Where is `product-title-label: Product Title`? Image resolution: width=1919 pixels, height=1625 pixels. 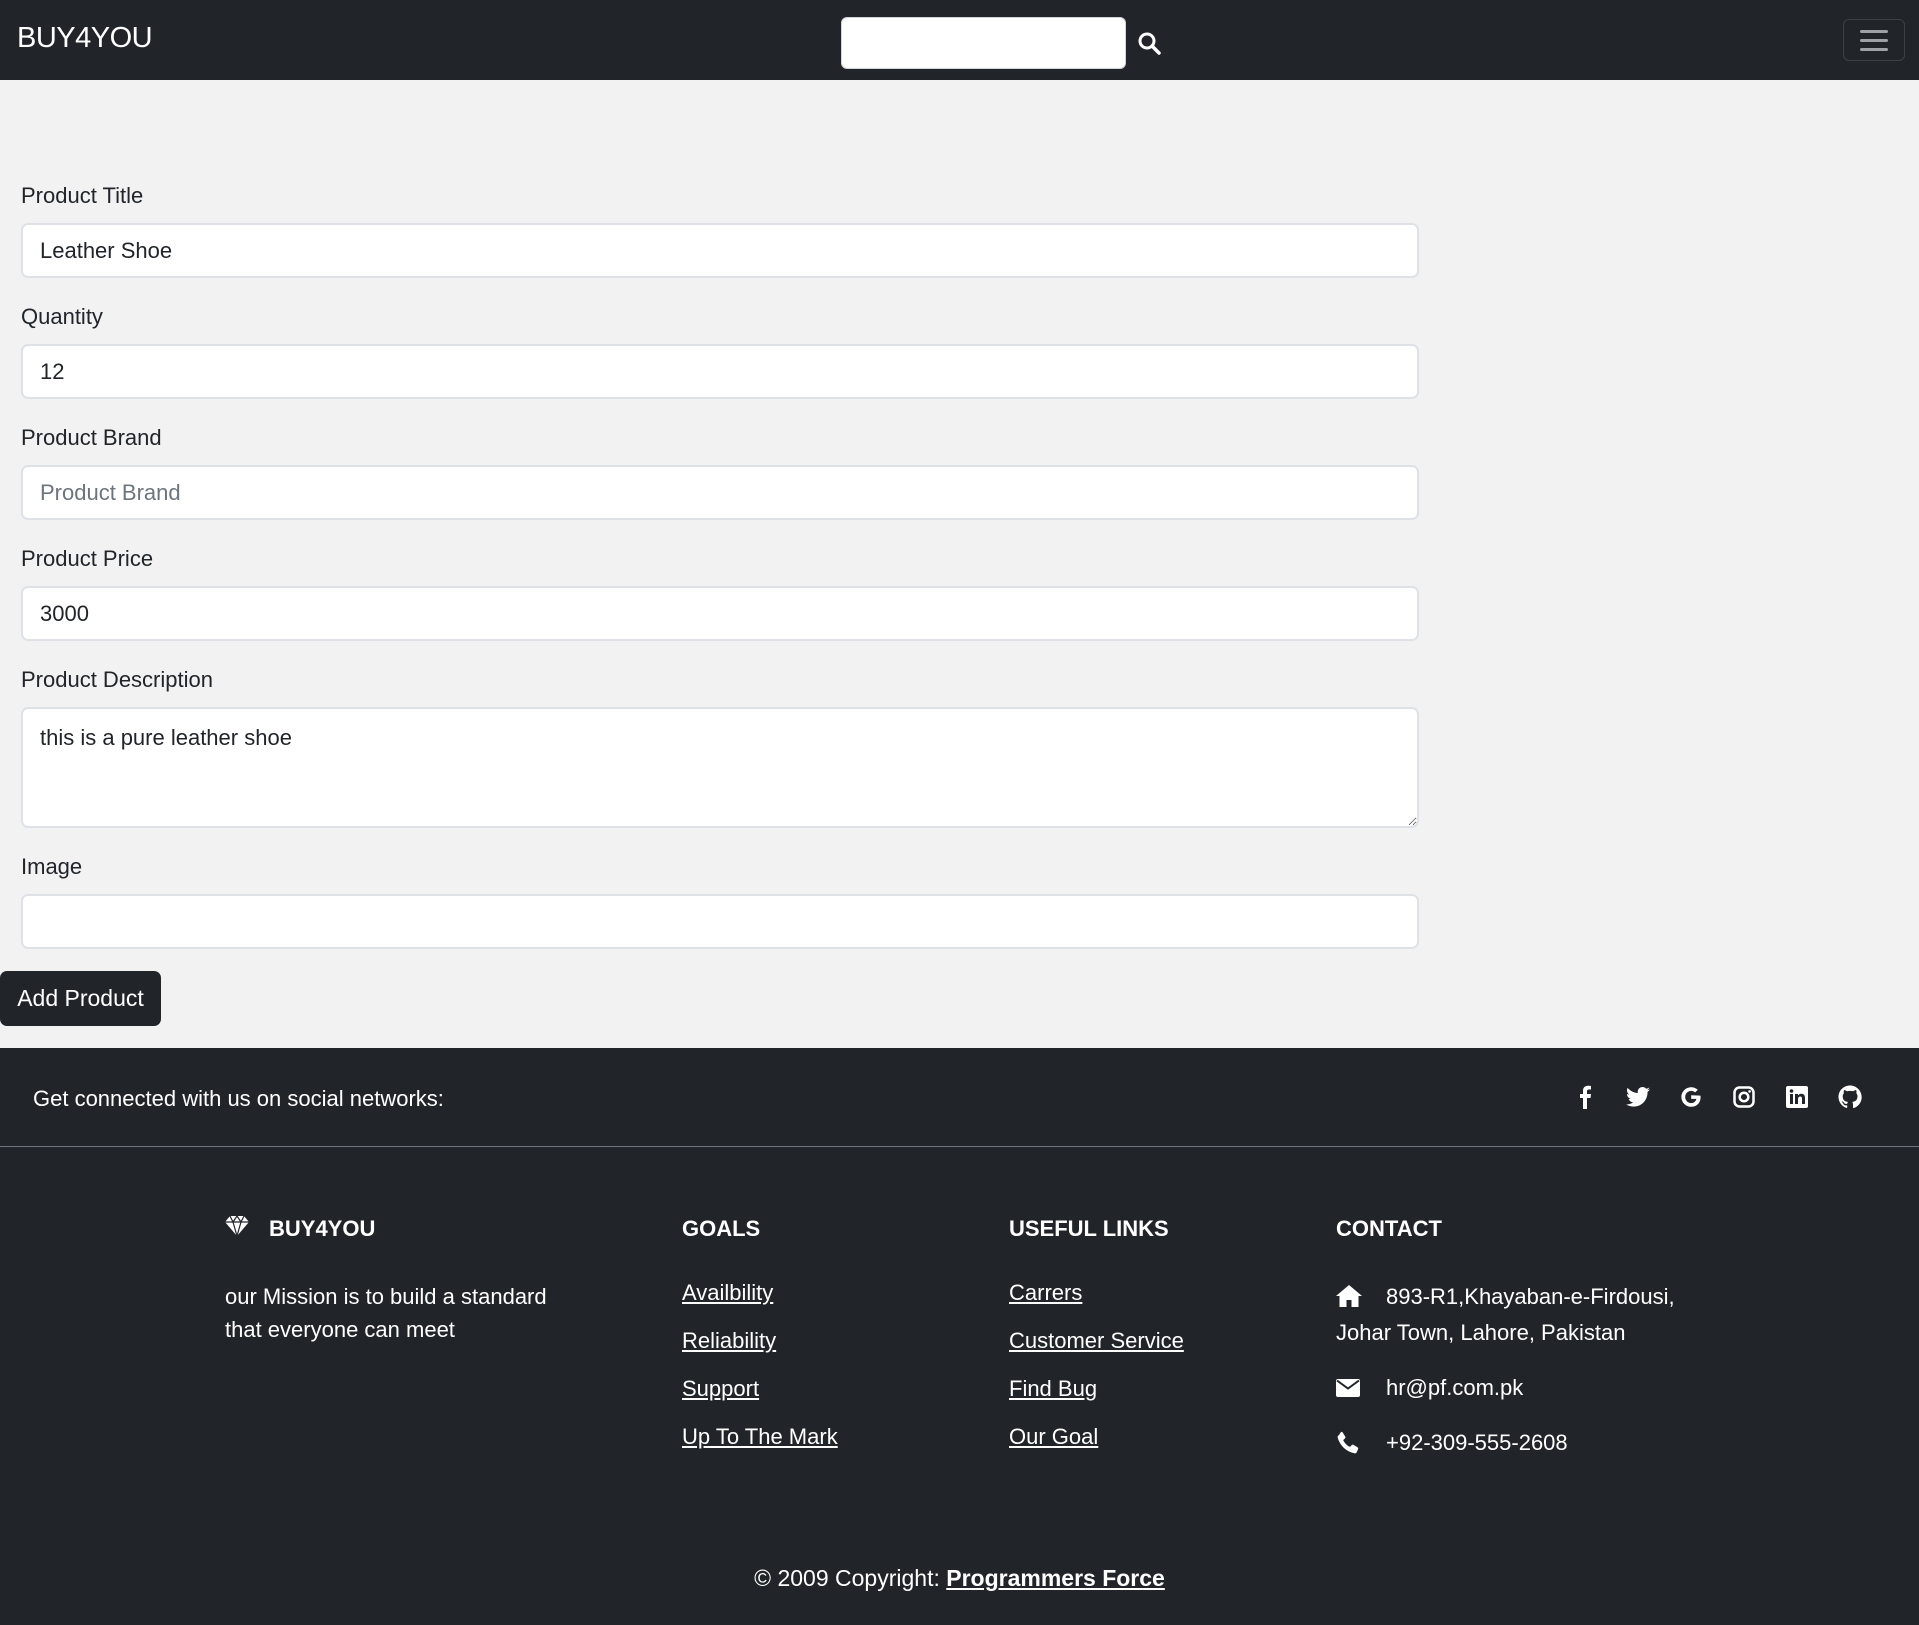 product-title-label: Product Title is located at coordinates (82, 195).